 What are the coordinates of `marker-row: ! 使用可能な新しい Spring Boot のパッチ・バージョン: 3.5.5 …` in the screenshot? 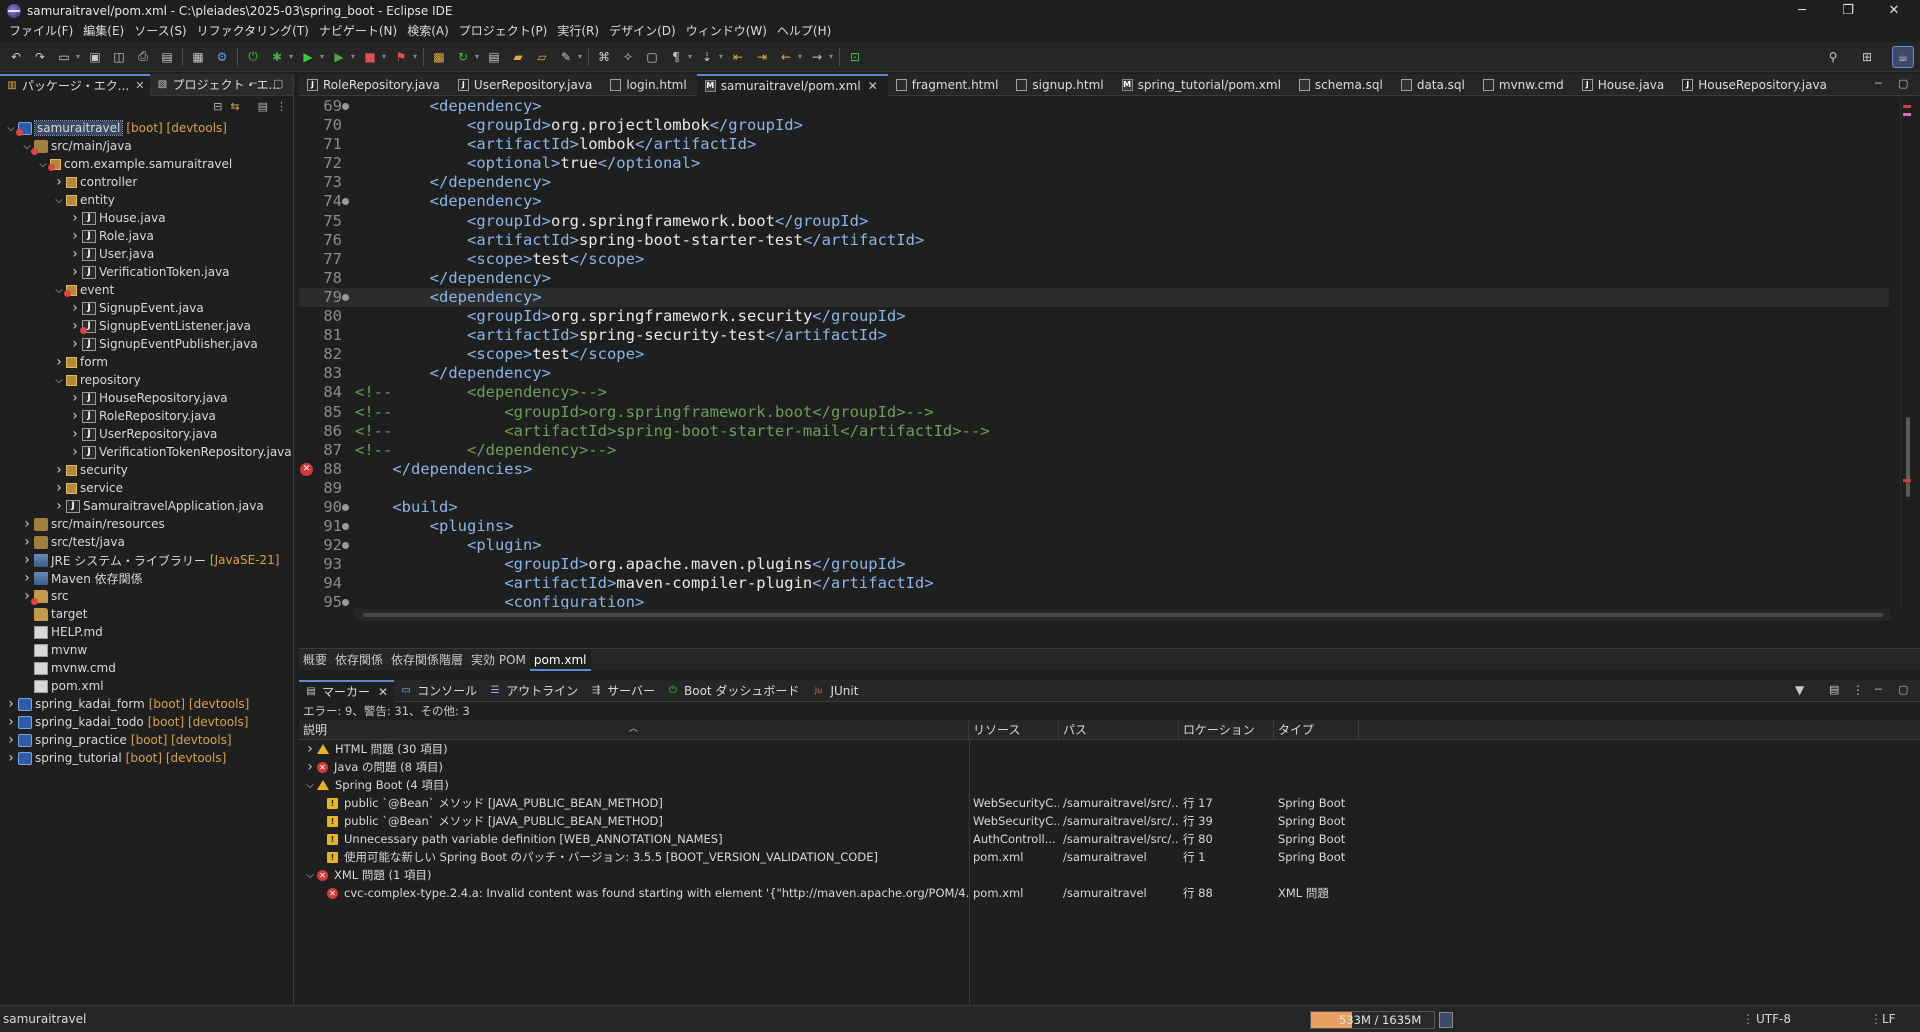 It's located at (1109, 857).